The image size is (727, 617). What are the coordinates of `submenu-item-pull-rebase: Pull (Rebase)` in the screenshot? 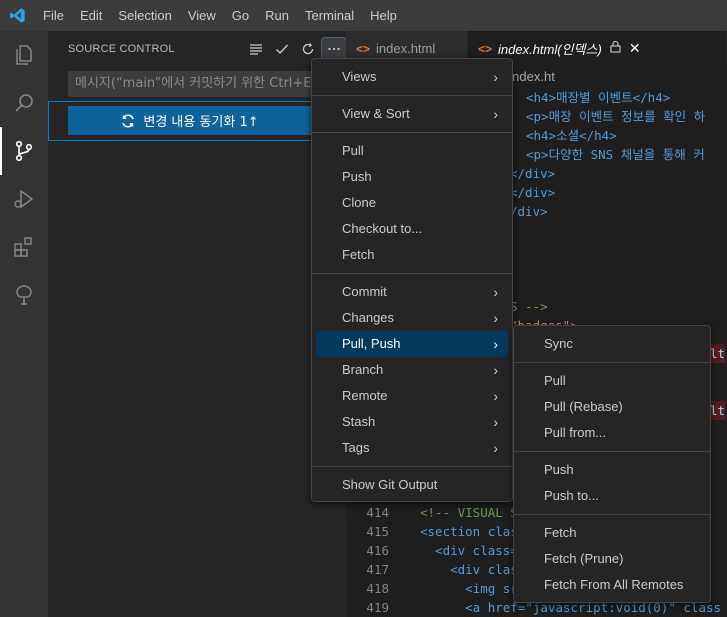 It's located at (612, 407).